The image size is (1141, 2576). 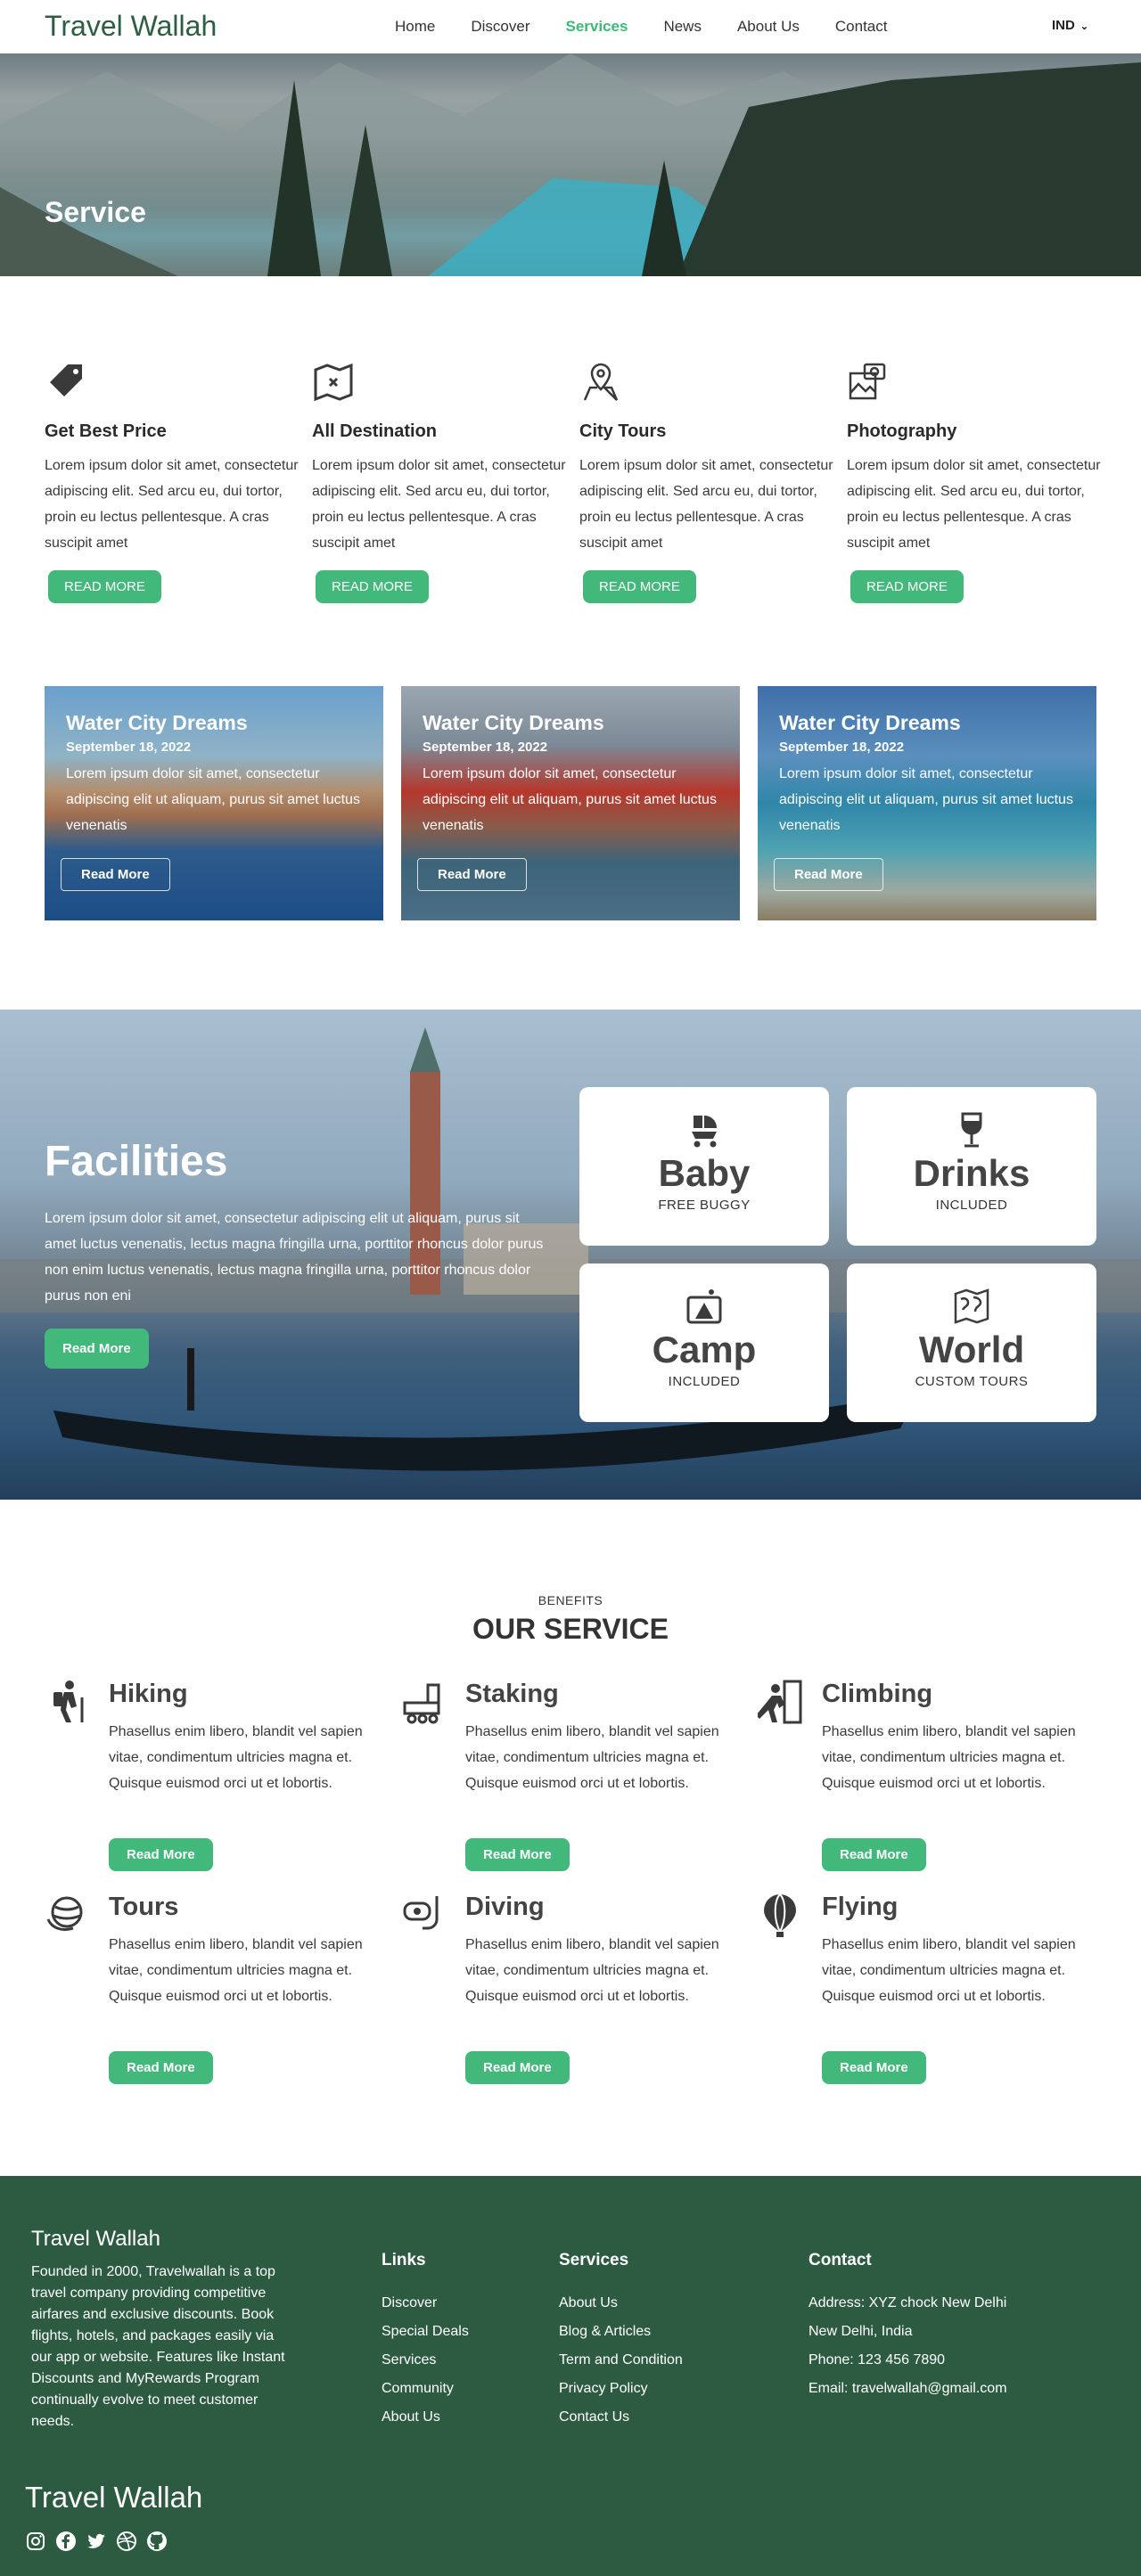 I want to click on footer-link-services: Services, so click(x=425, y=2360).